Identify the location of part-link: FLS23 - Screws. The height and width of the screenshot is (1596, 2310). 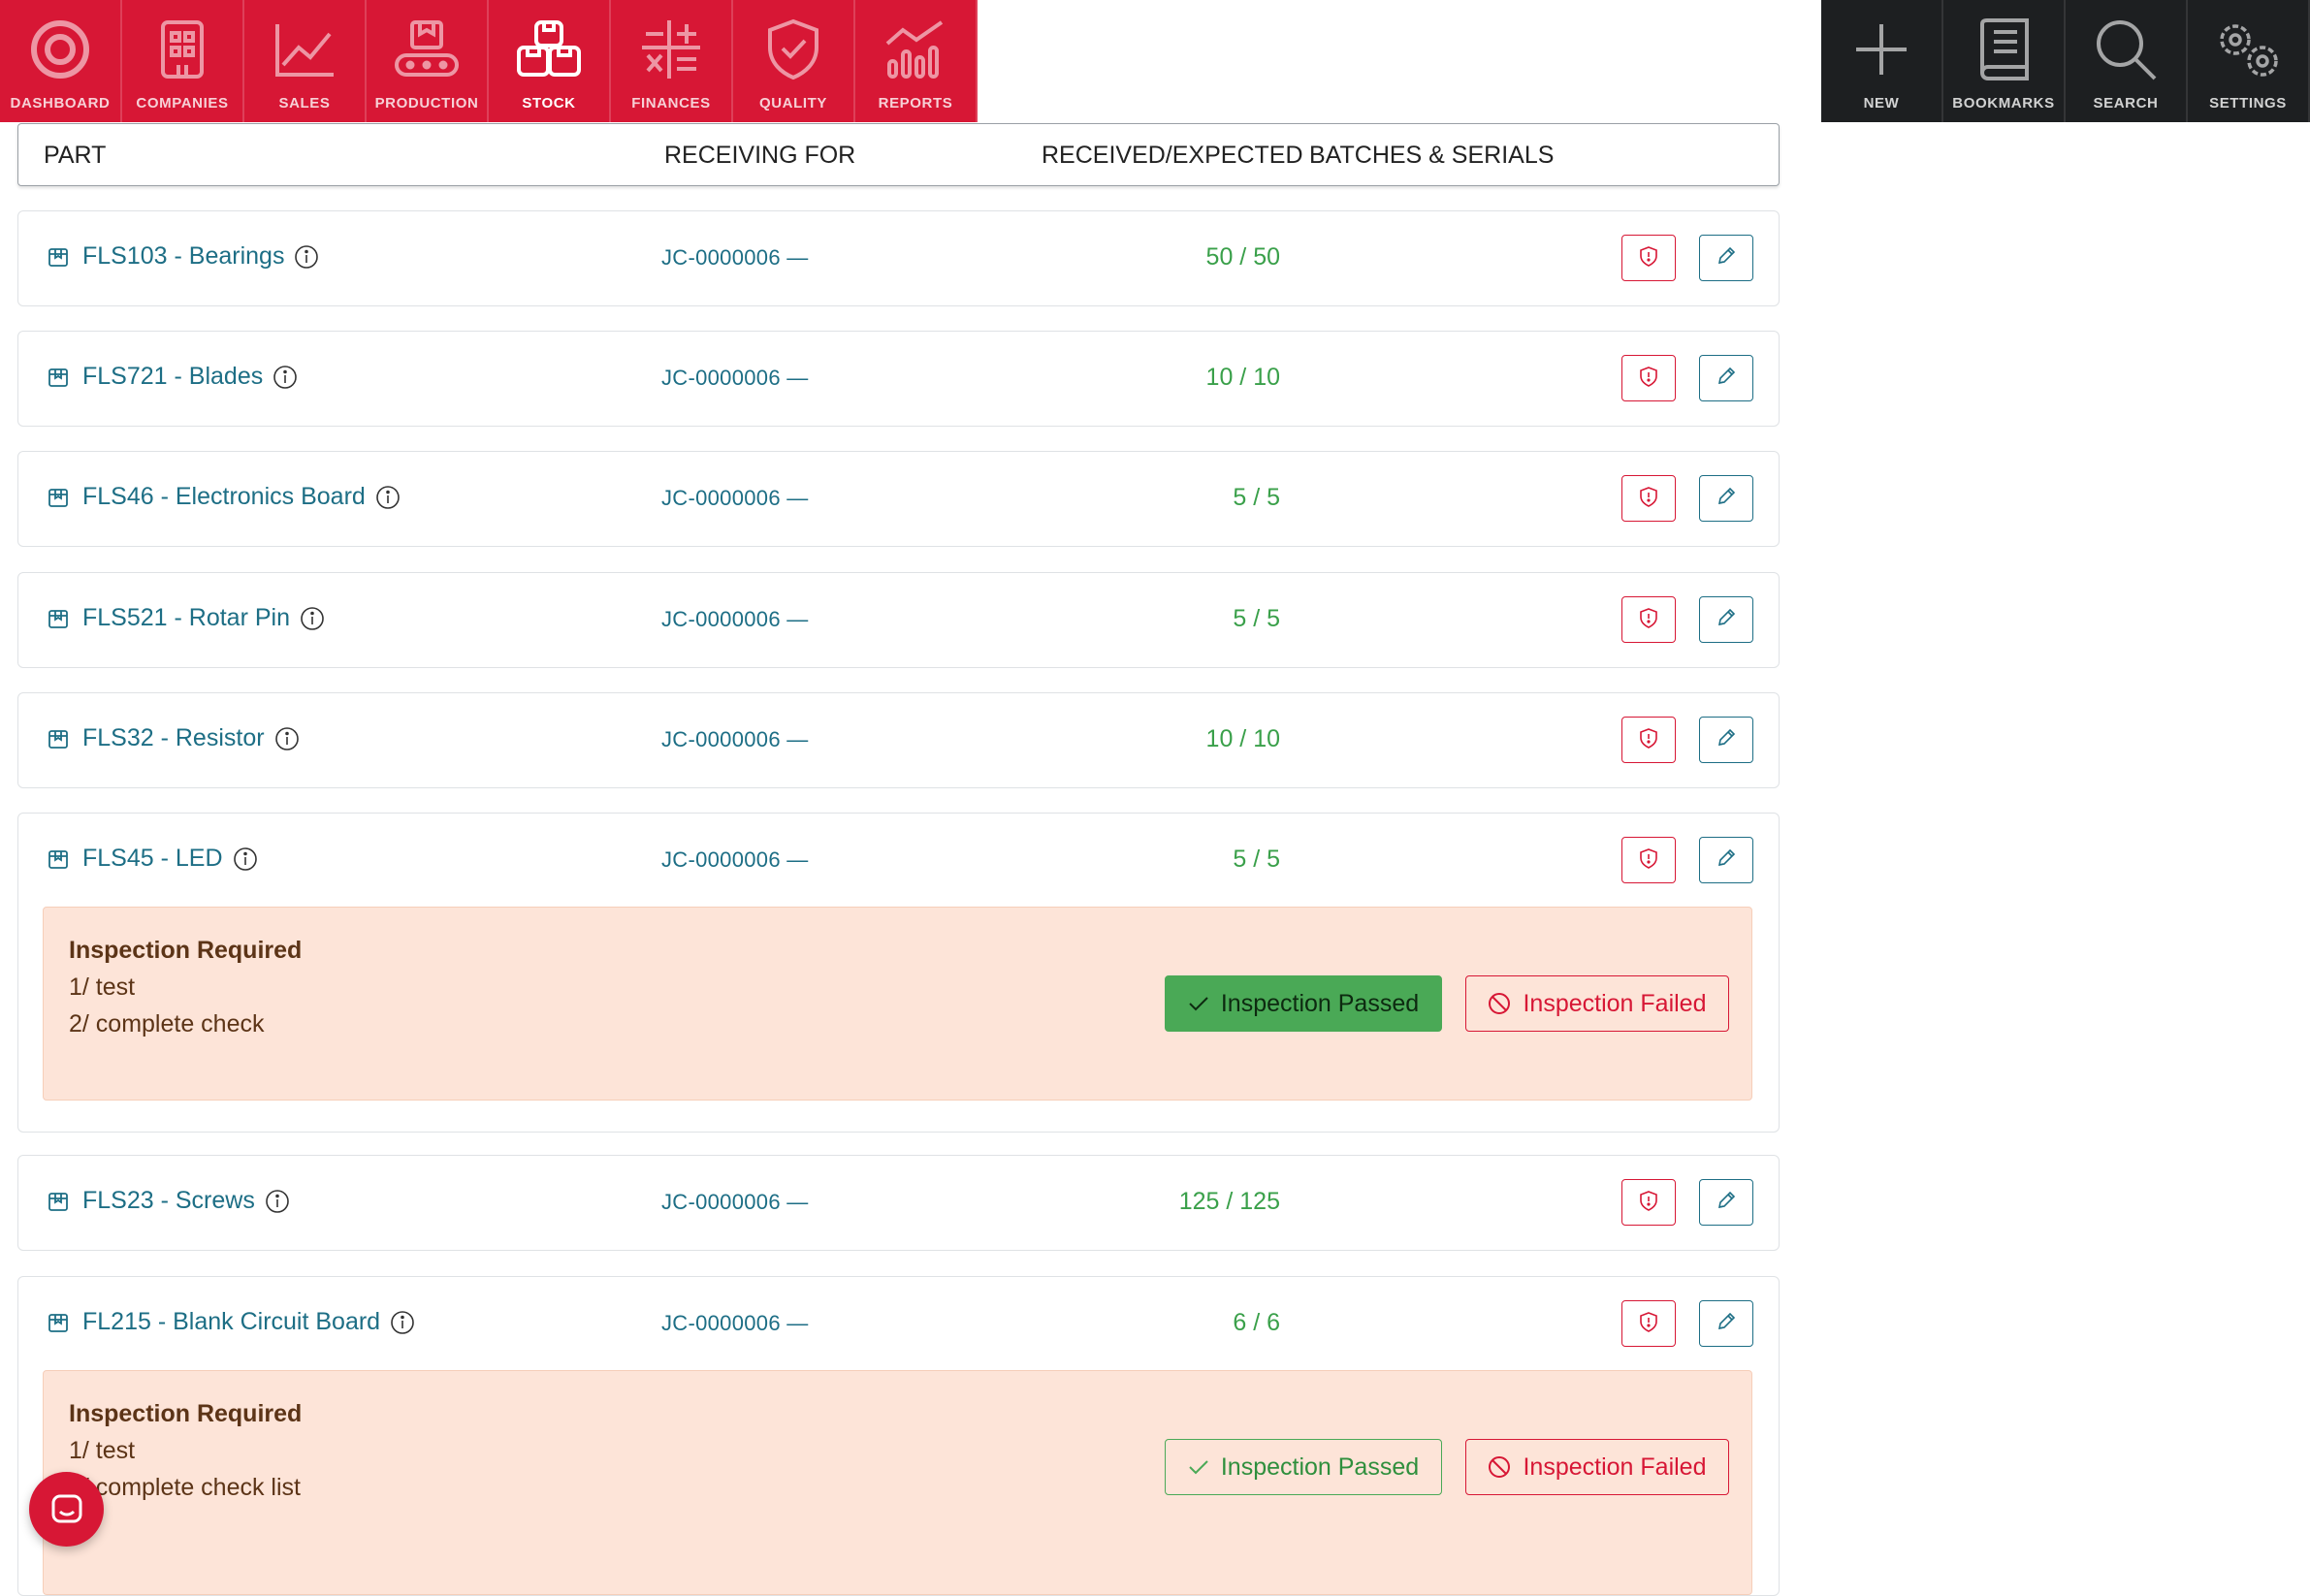
(169, 1201).